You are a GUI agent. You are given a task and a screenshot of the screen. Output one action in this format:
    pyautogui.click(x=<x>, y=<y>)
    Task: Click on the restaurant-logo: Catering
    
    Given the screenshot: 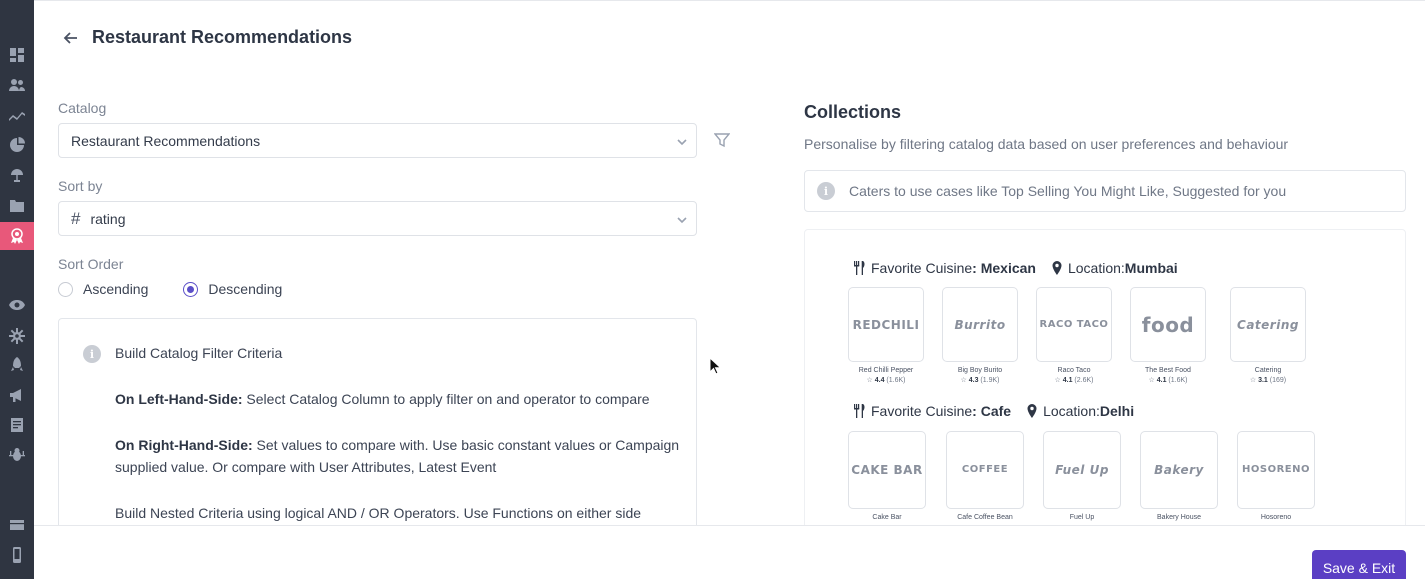 What is the action you would take?
    pyautogui.click(x=1268, y=324)
    